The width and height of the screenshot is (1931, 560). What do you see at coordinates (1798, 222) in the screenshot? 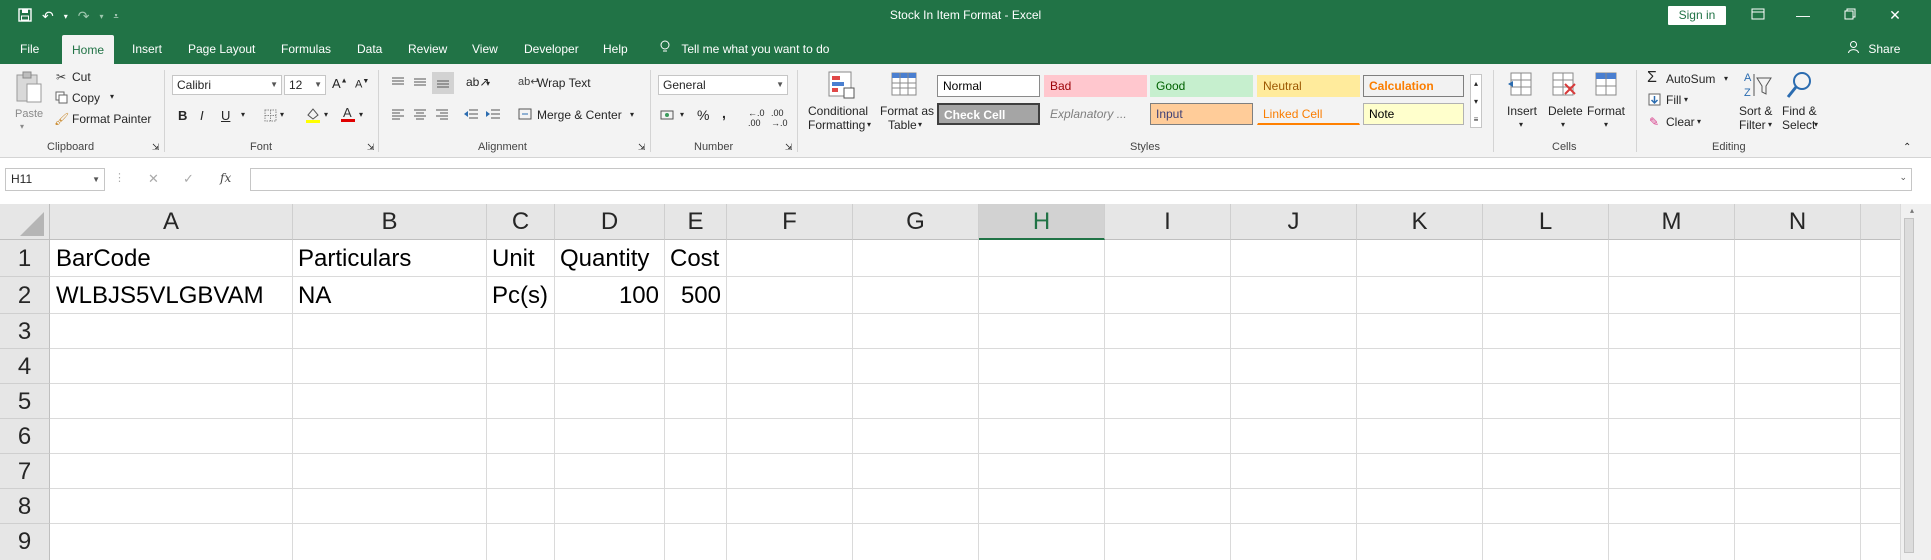
I see `column-header-n: N` at bounding box center [1798, 222].